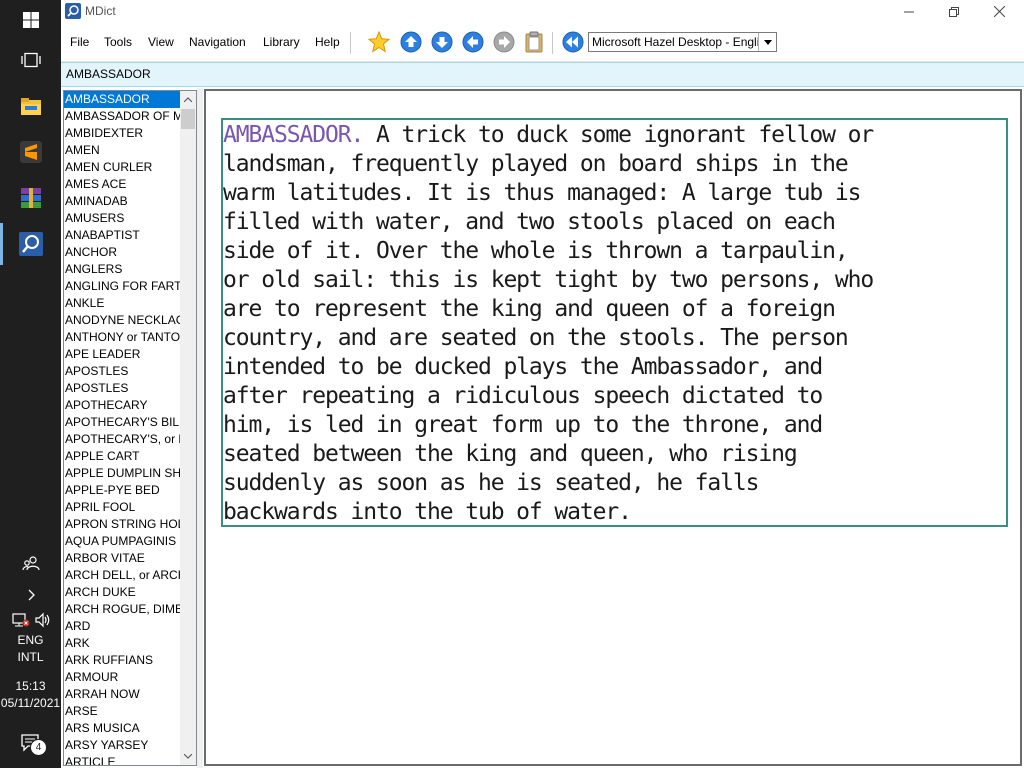 This screenshot has width=1024, height=768. What do you see at coordinates (122, 252) in the screenshot?
I see `word-list-item: ANCHOR` at bounding box center [122, 252].